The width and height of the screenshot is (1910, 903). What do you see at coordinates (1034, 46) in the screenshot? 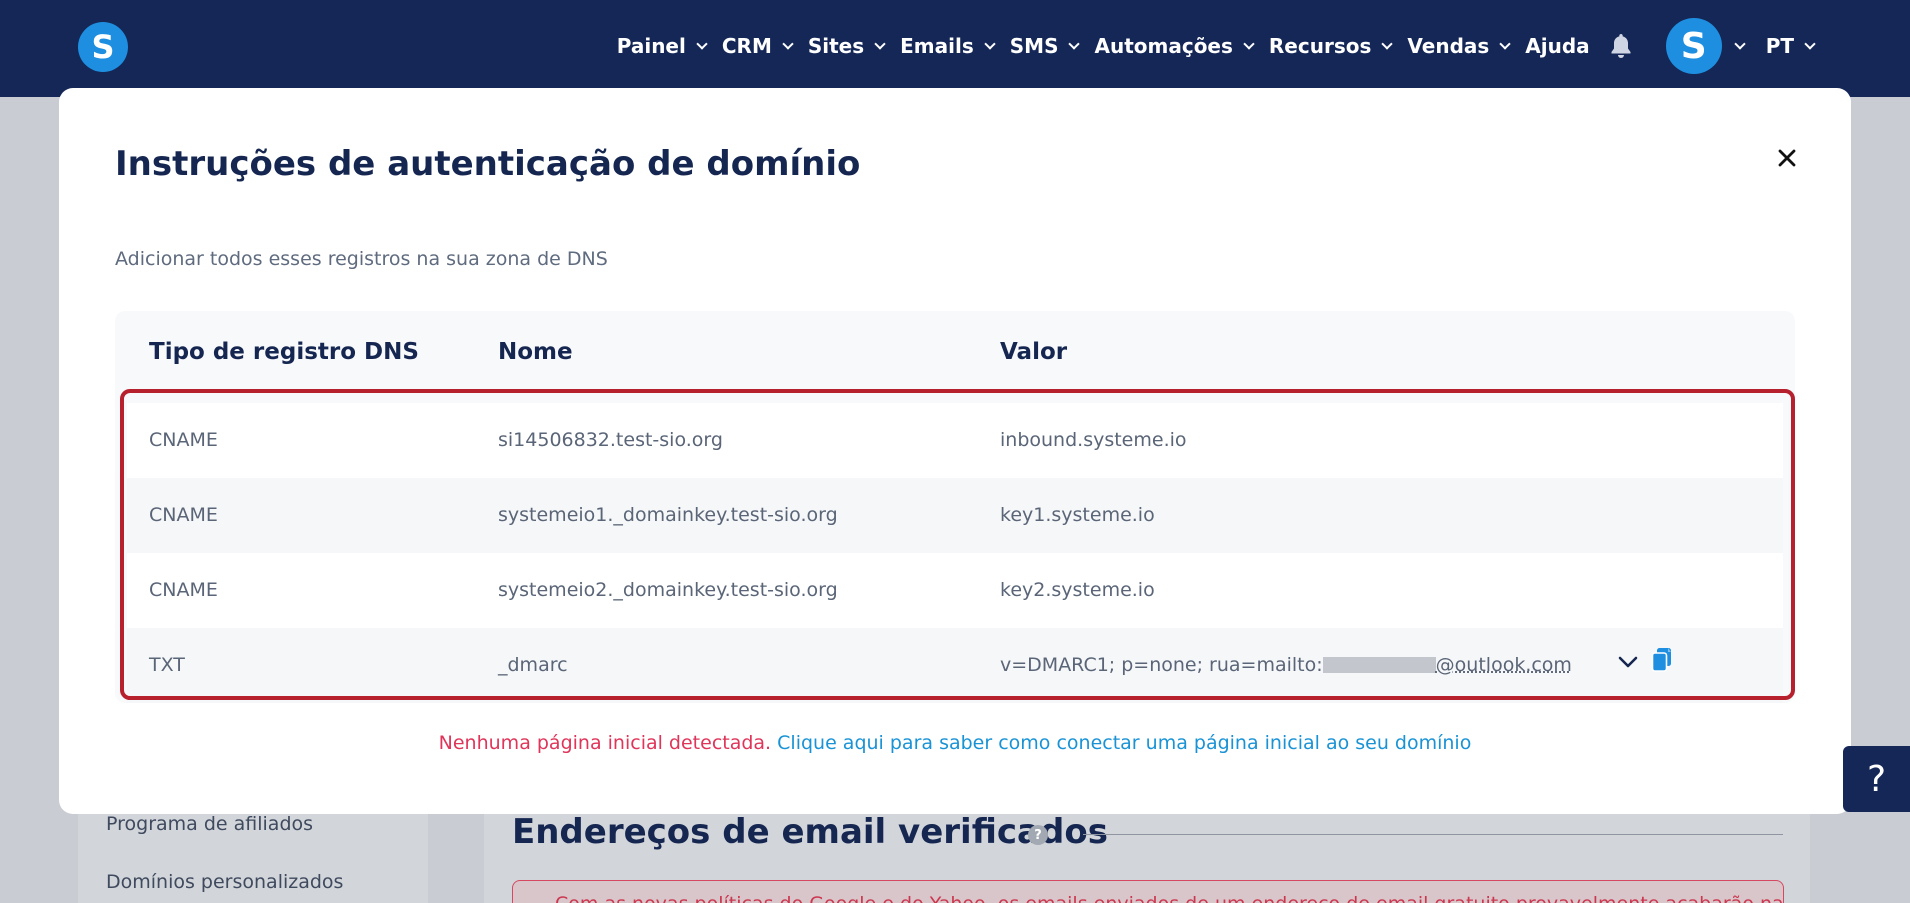
I see `nav-item-label: SMS` at bounding box center [1034, 46].